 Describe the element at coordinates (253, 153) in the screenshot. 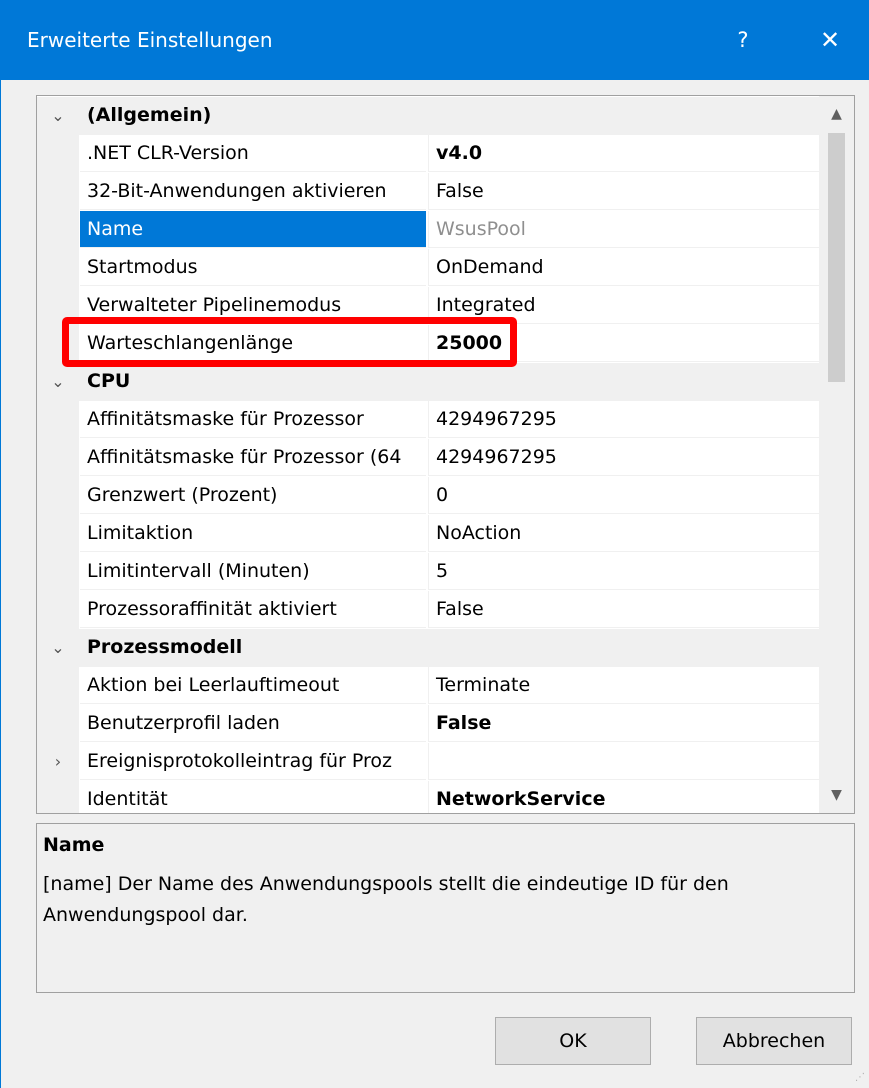

I see `property-name: .NET CLR-Version` at that location.